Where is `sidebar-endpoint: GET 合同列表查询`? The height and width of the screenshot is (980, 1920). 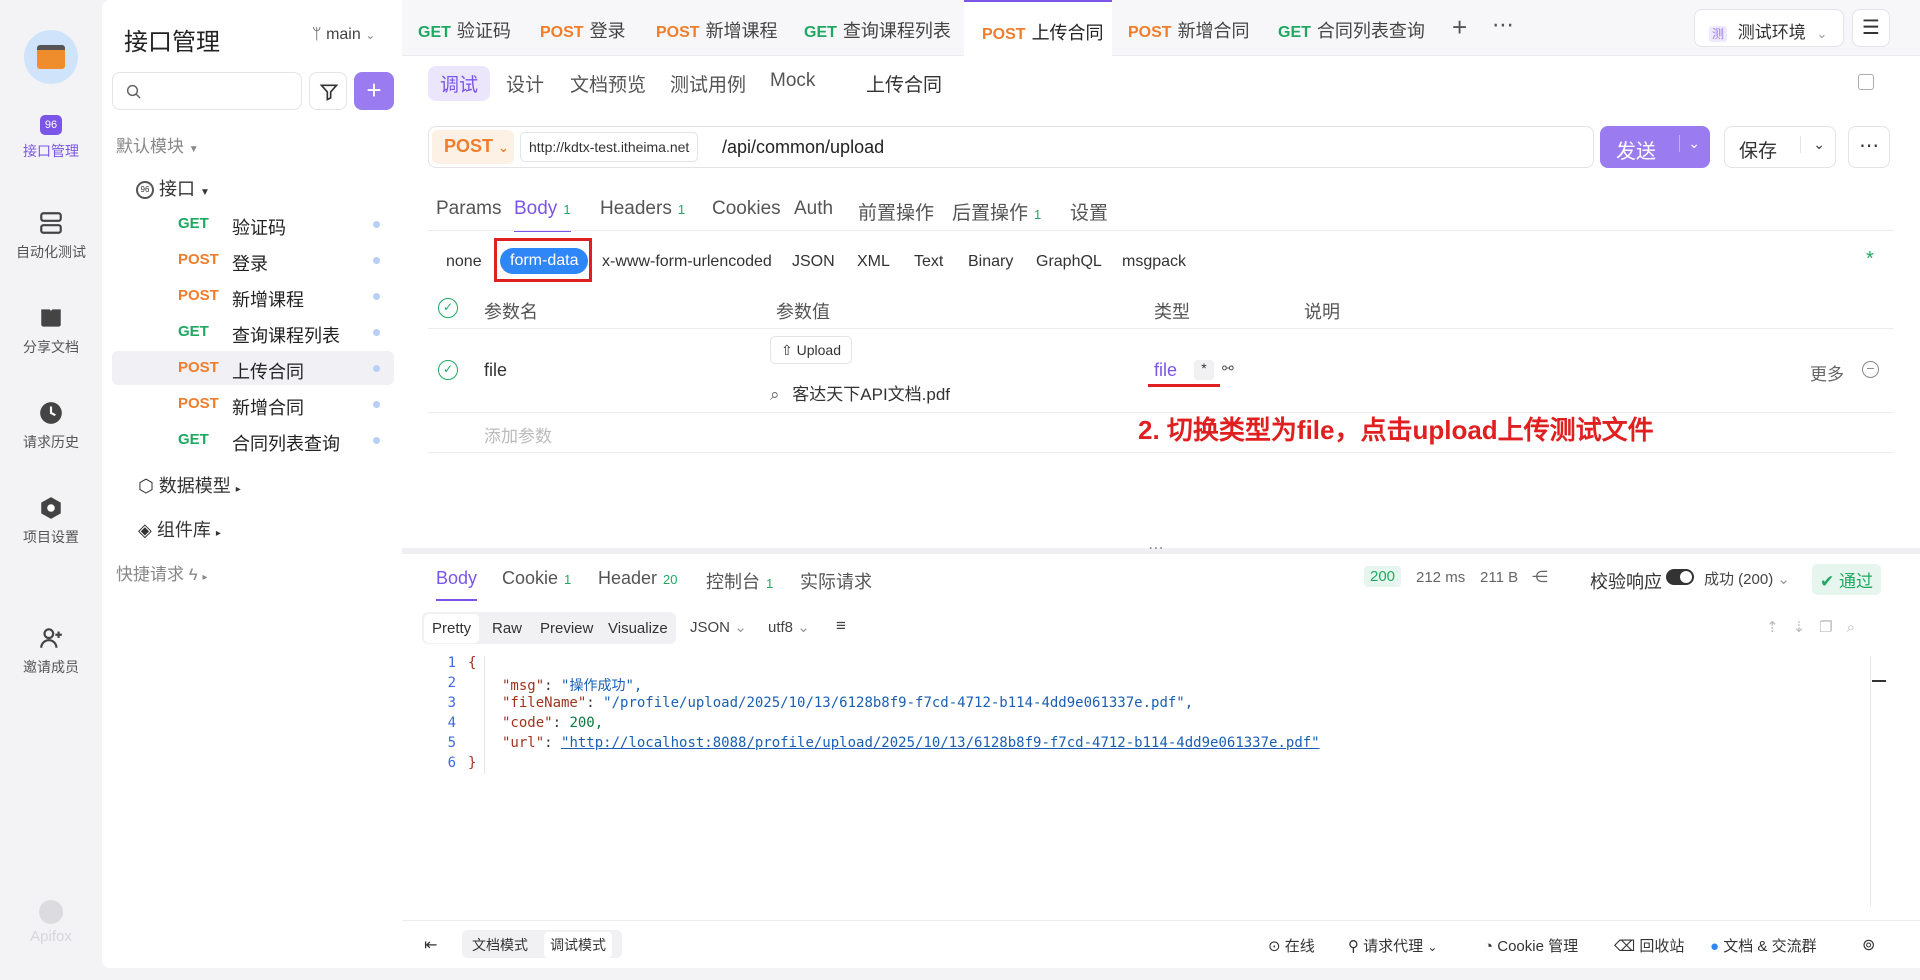 sidebar-endpoint: GET 合同列表查询 is located at coordinates (253, 440).